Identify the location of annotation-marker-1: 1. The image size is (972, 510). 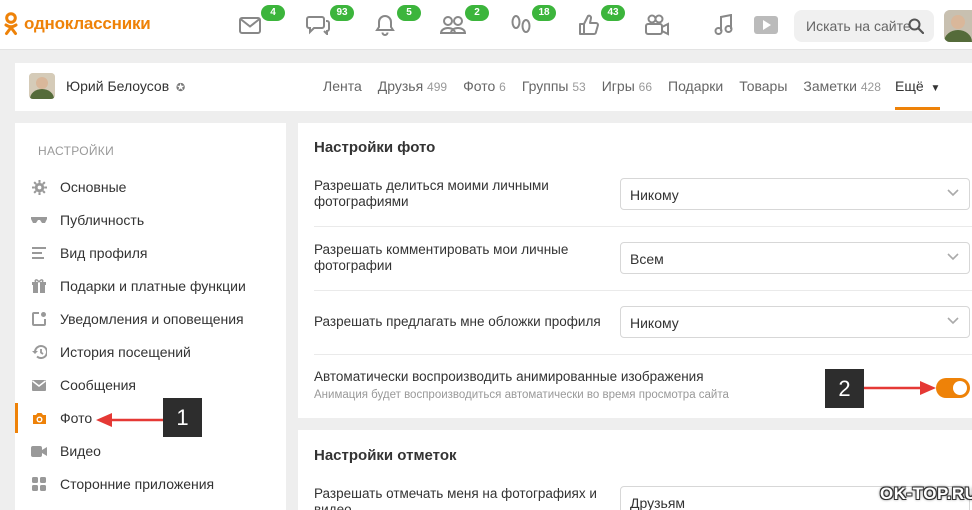
(182, 417).